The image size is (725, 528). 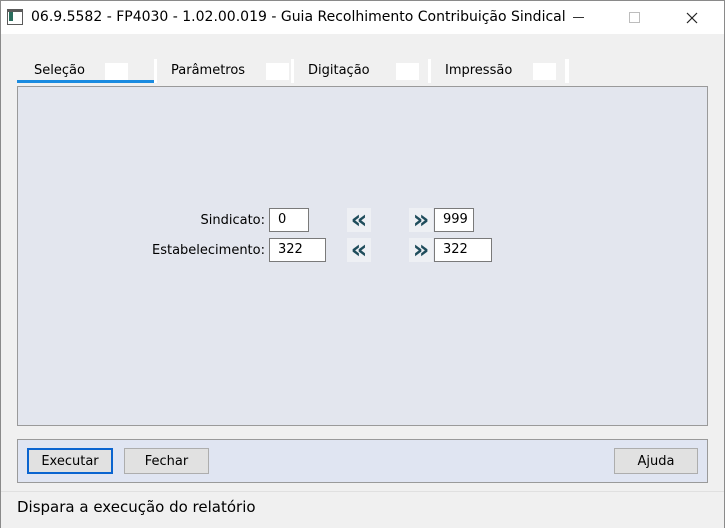 I want to click on estabelecimento-first-button: «, so click(x=359, y=250).